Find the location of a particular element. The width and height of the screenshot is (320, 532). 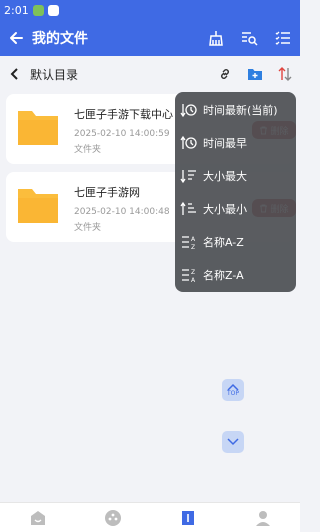

folder-add-icon is located at coordinates (255, 74).